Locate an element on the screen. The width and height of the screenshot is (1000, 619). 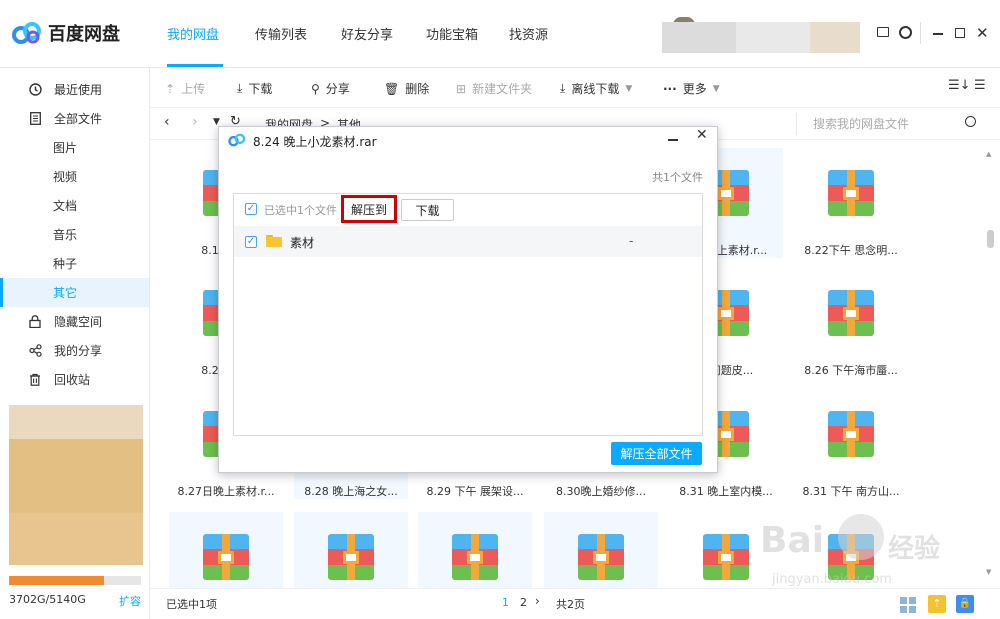
dialog-download-button: 下载 is located at coordinates (427, 210).